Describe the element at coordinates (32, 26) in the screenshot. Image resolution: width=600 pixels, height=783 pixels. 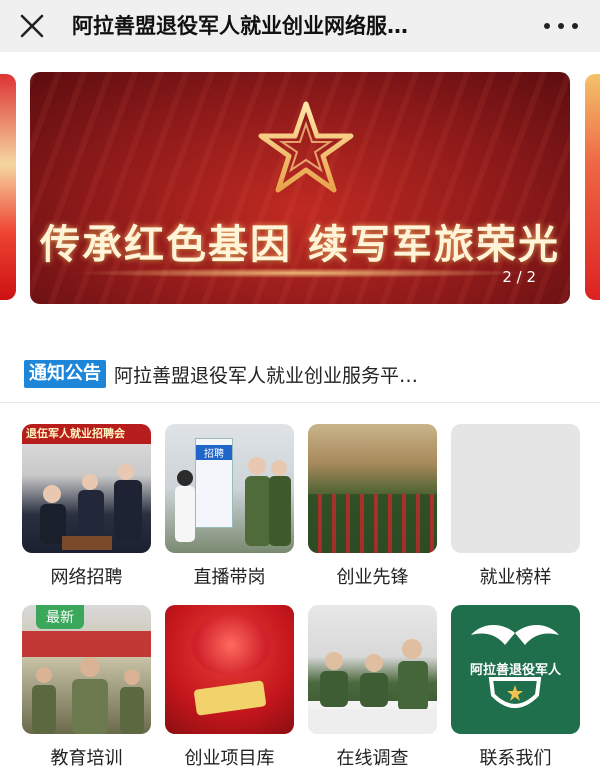
I see `close-icon` at that location.